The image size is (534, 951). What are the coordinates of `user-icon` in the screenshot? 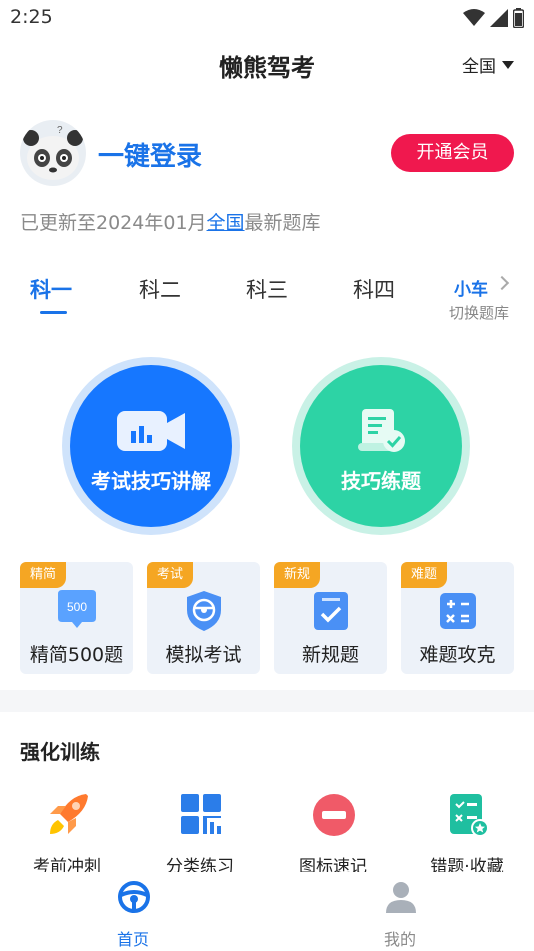 It's located at (401, 897).